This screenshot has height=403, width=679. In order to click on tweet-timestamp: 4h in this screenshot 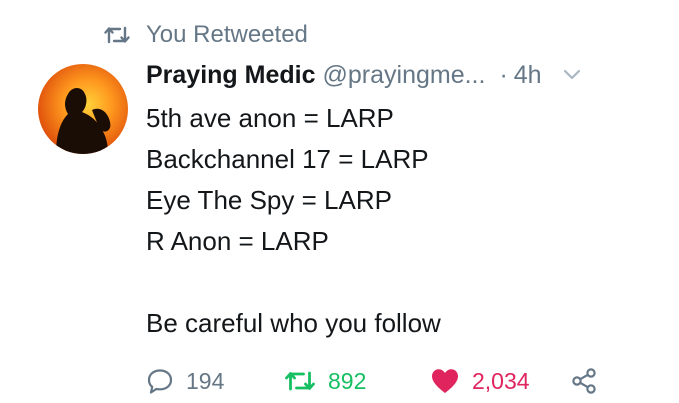, I will do `click(528, 75)`.